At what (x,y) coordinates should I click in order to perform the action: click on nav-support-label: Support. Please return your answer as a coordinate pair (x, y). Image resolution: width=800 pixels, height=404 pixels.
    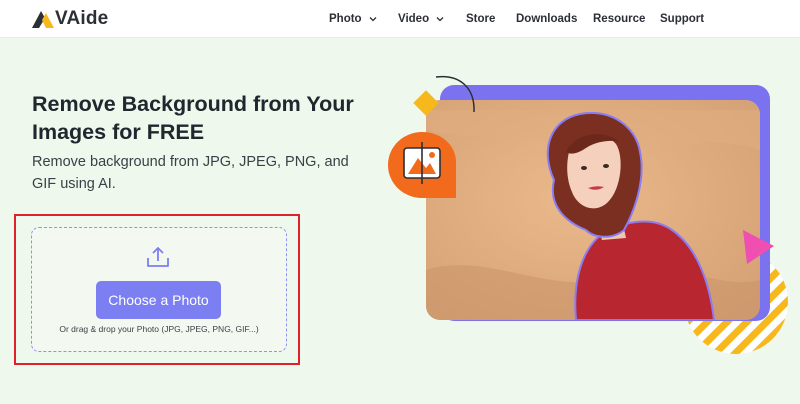
    Looking at the image, I should click on (682, 19).